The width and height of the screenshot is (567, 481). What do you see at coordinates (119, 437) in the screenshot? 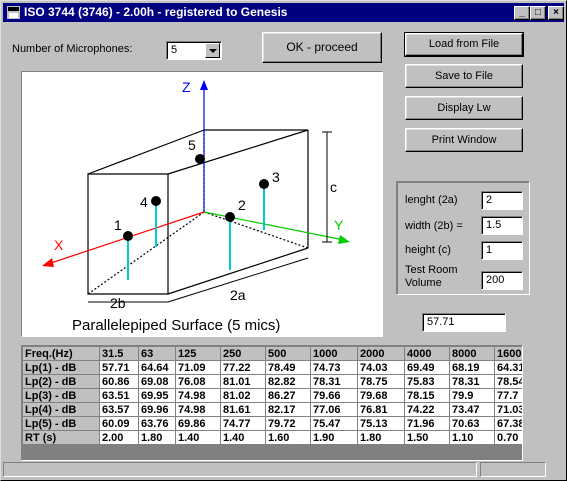
I see `table-cell: 2.00` at bounding box center [119, 437].